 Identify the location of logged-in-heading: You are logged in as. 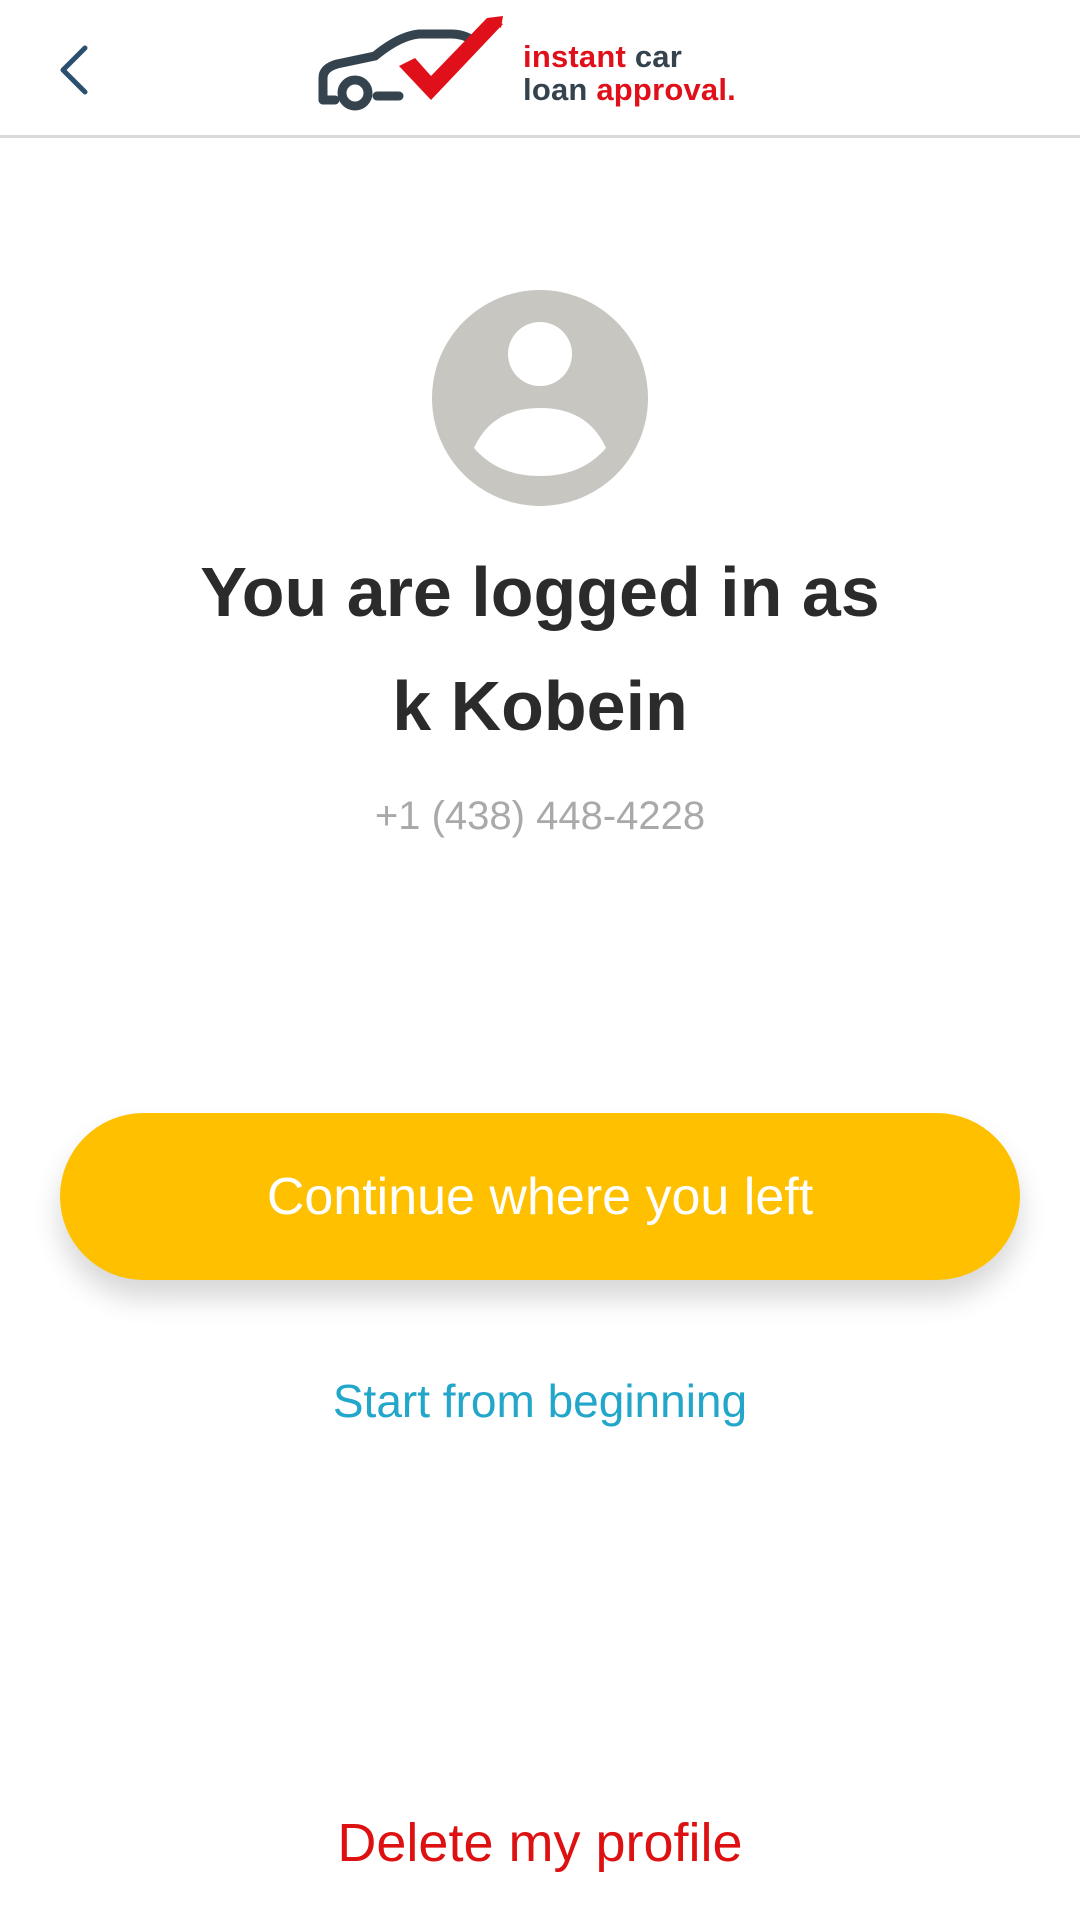
(540, 592).